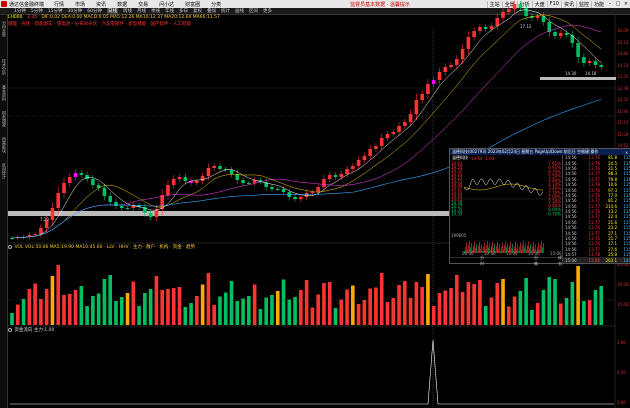 This screenshot has width=630, height=408. Describe the element at coordinates (596, 157) in the screenshot. I see `tick-row: 14:56 13.76 81.8 115` at that location.